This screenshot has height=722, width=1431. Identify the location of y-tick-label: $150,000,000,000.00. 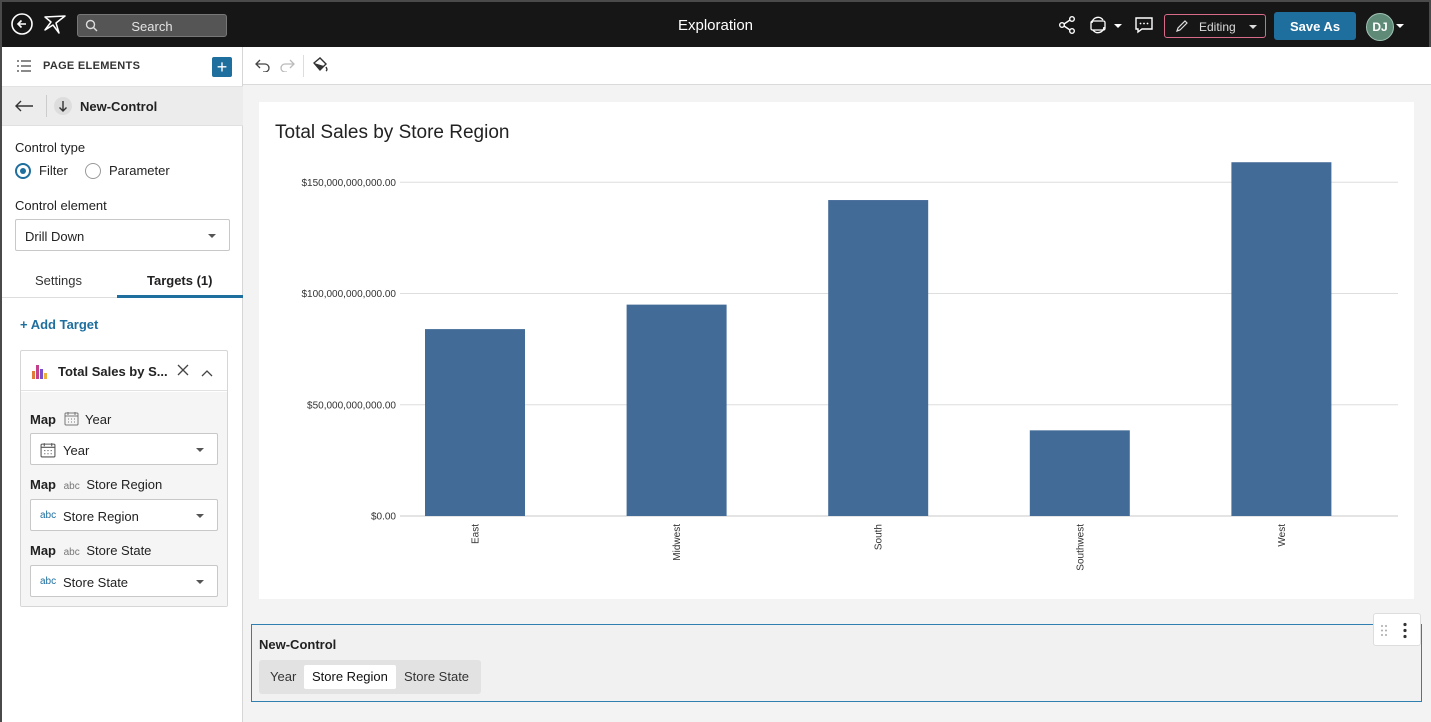
(348, 183).